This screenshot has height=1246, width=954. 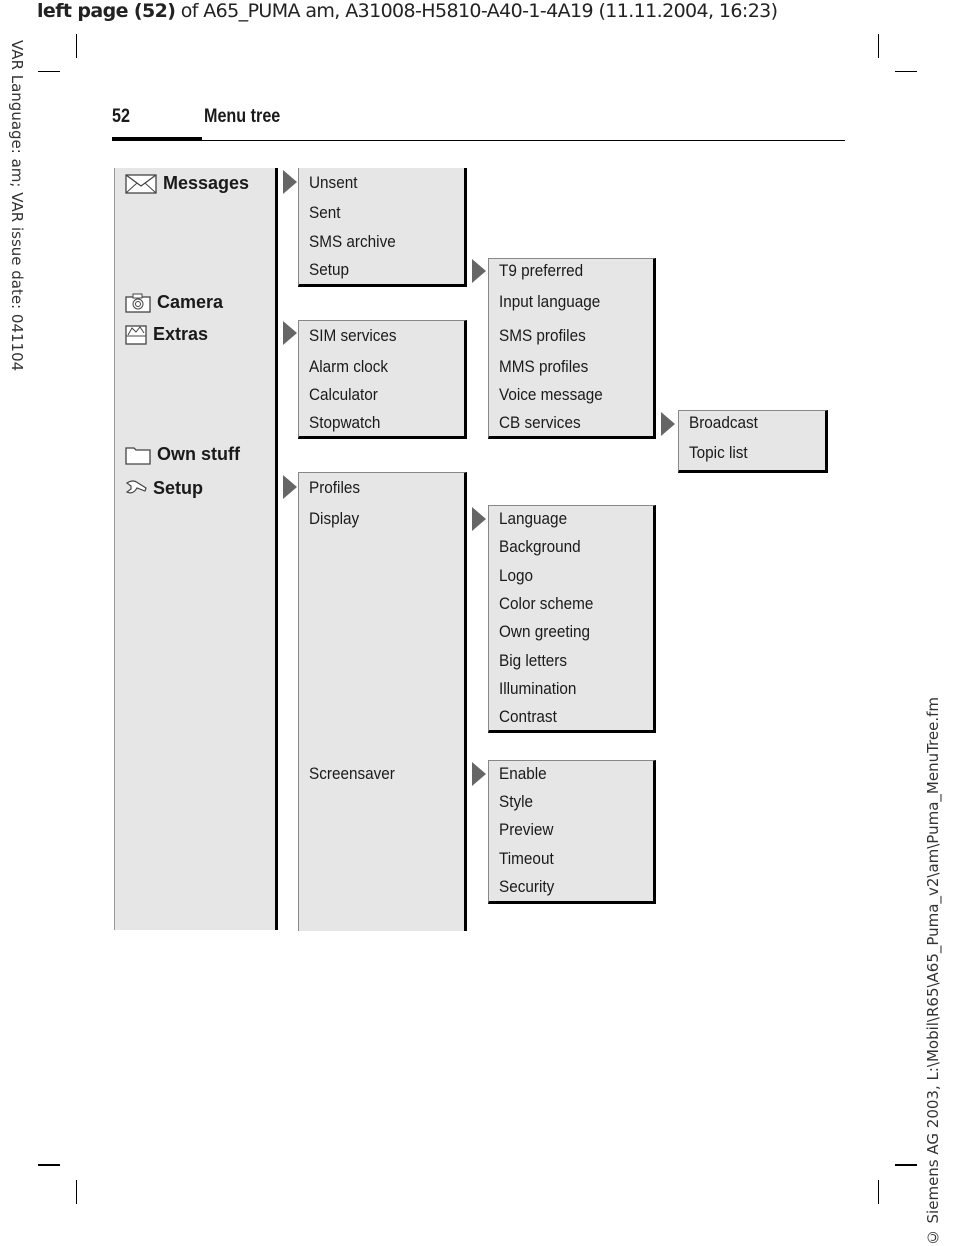 What do you see at coordinates (138, 303) in the screenshot?
I see `camera-icon` at bounding box center [138, 303].